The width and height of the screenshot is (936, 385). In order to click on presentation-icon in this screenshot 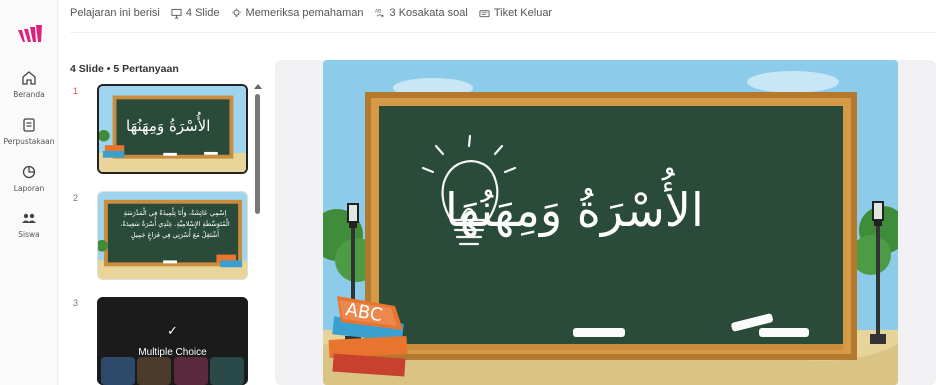, I will do `click(176, 13)`.